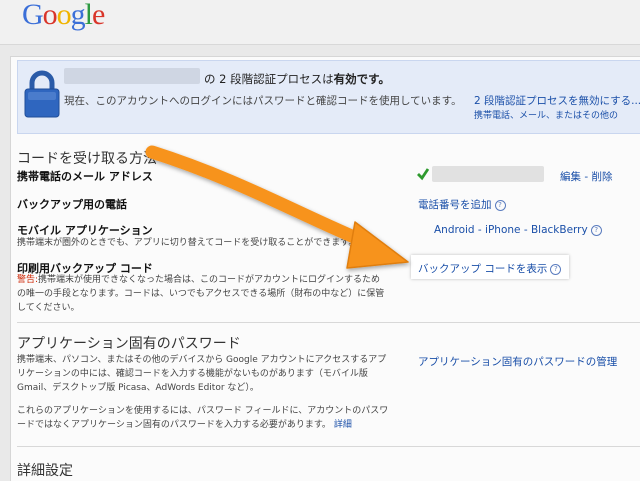 This screenshot has height=481, width=640. I want to click on add-phone-link: 電話番号を追加?, so click(462, 204).